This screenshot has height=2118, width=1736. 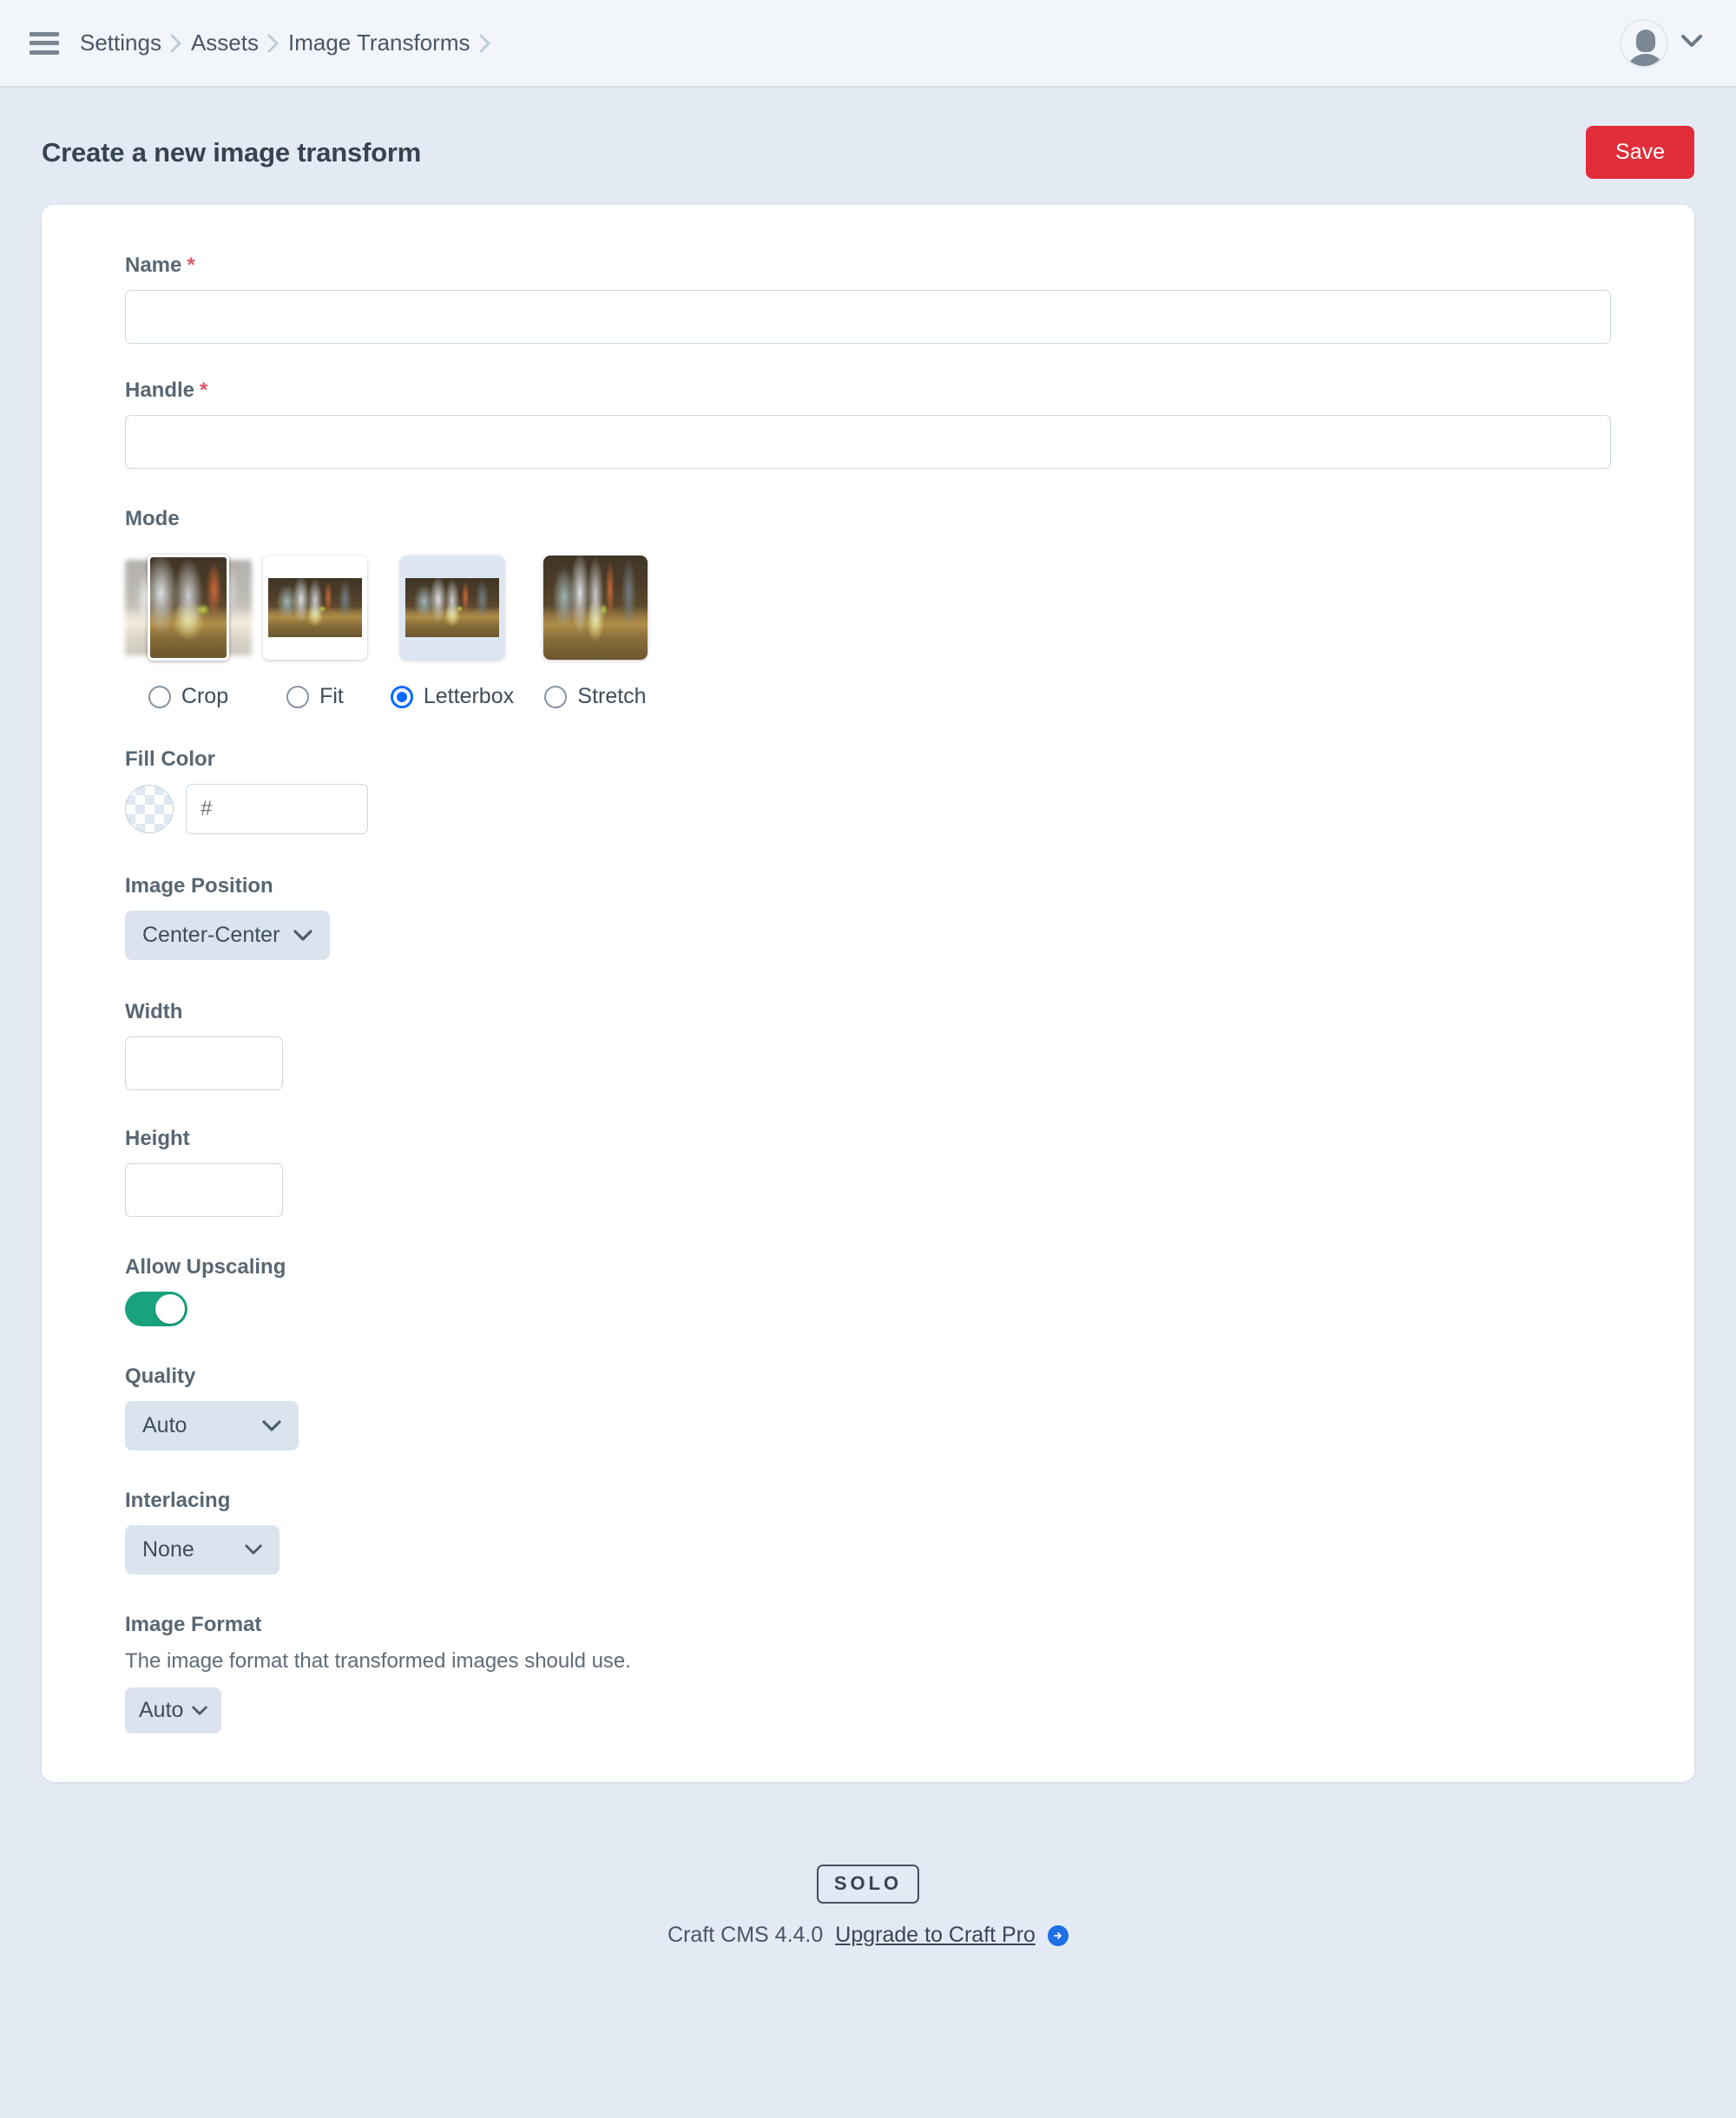 I want to click on fit-preview-image, so click(x=315, y=607).